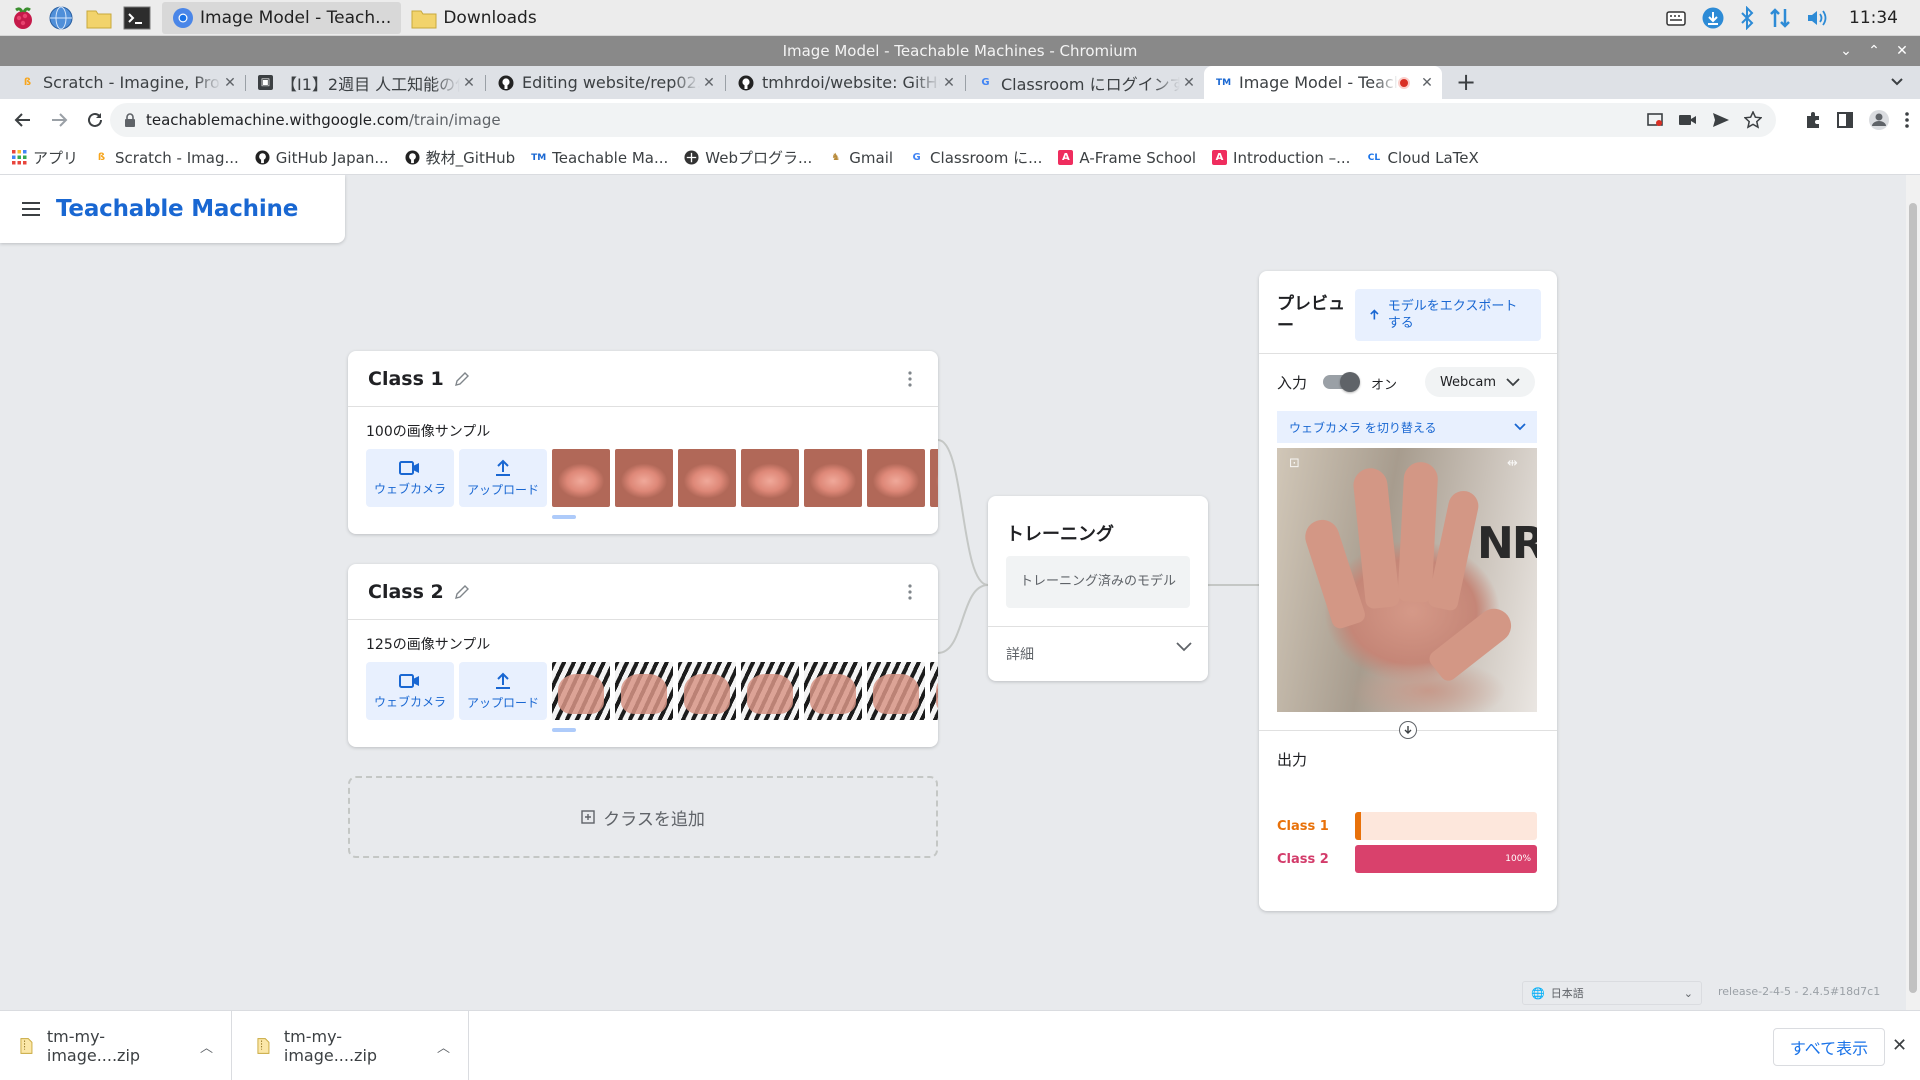 The image size is (1920, 1080). Describe the element at coordinates (23, 18) in the screenshot. I see `raspberry-menu-icon` at that location.